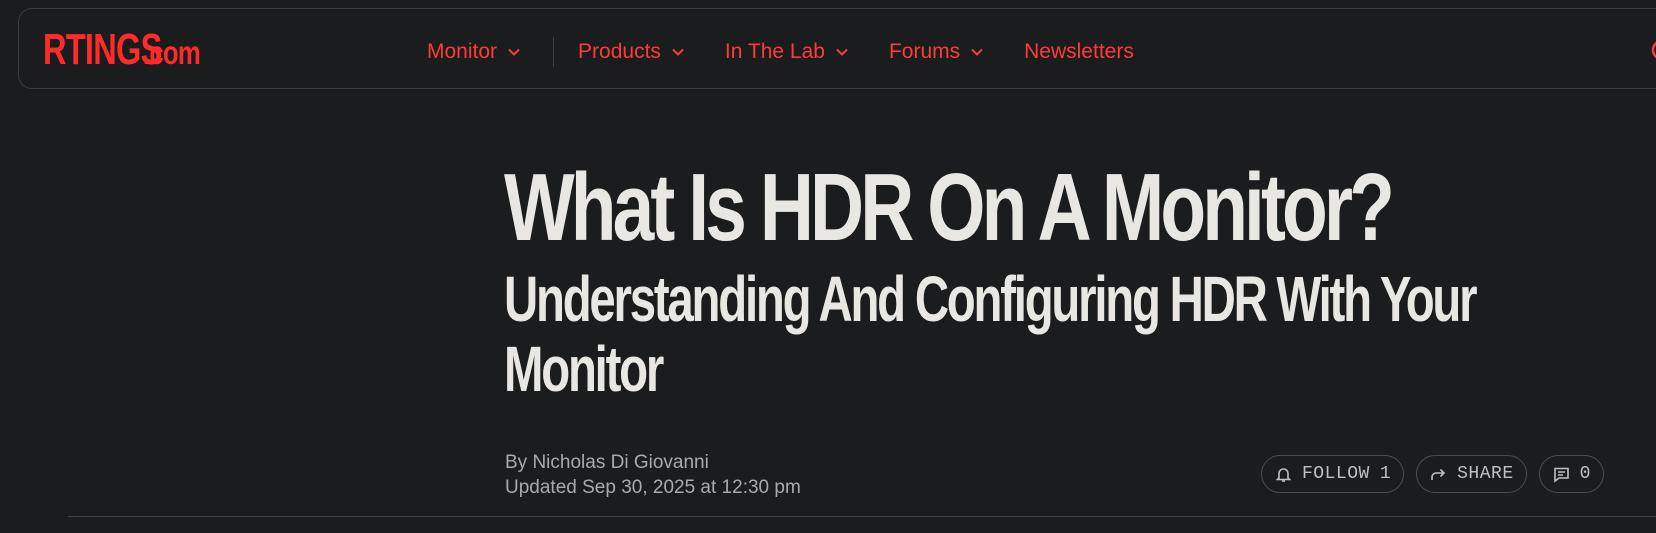 This screenshot has width=1656, height=533. I want to click on comment-icon, so click(1561, 475).